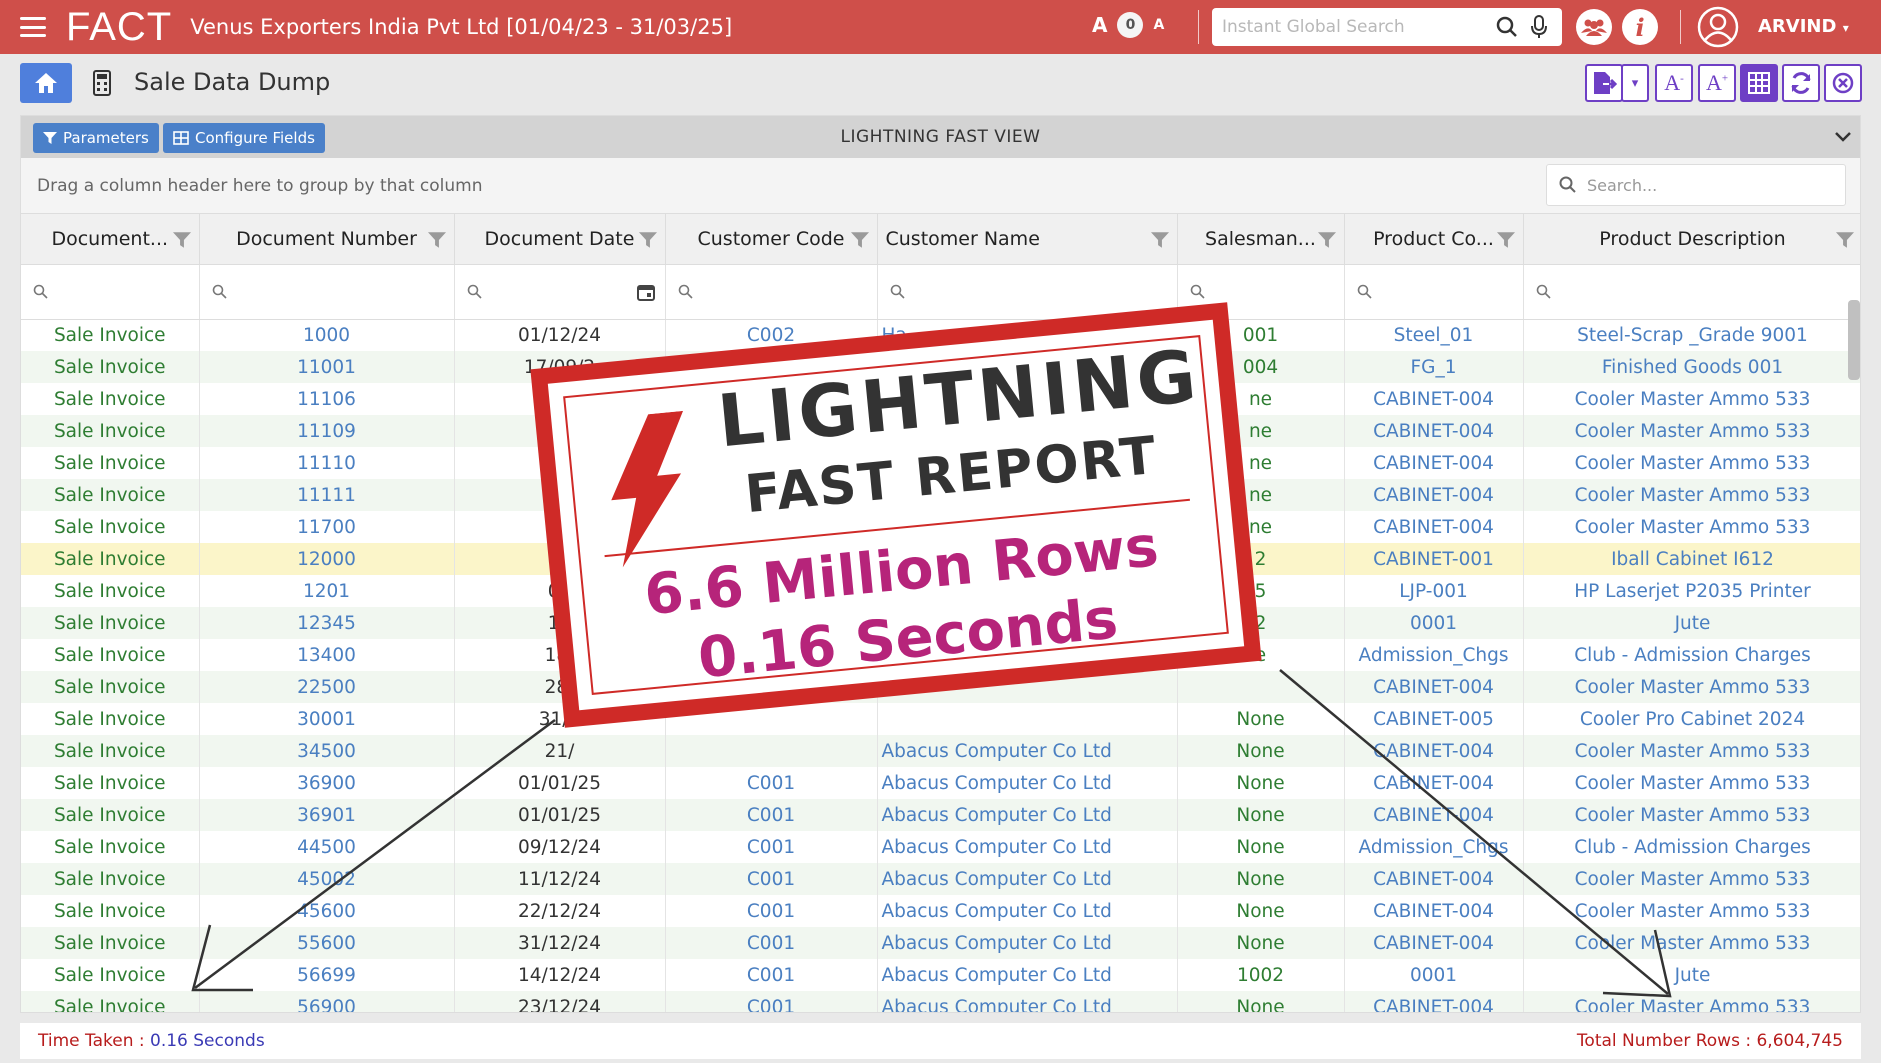 This screenshot has width=1881, height=1063. I want to click on arrow-right, so click(1474, 832).